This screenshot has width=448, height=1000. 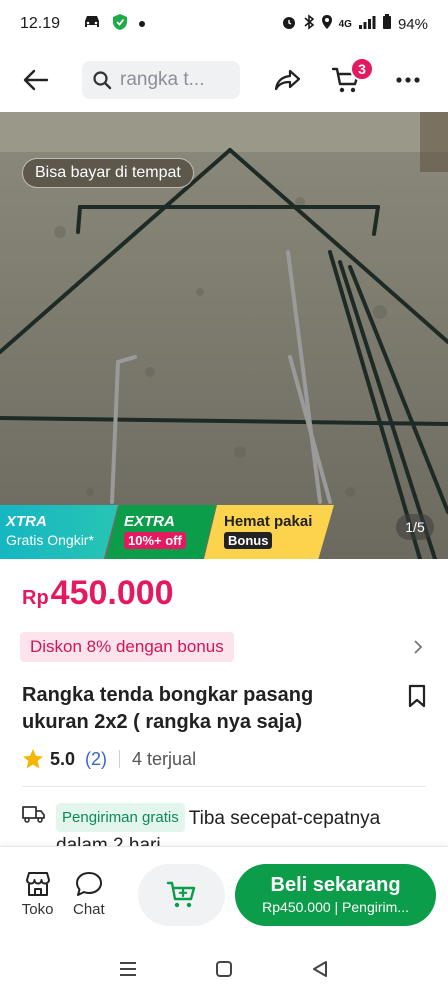 I want to click on arrow-left-icon, so click(x=36, y=80).